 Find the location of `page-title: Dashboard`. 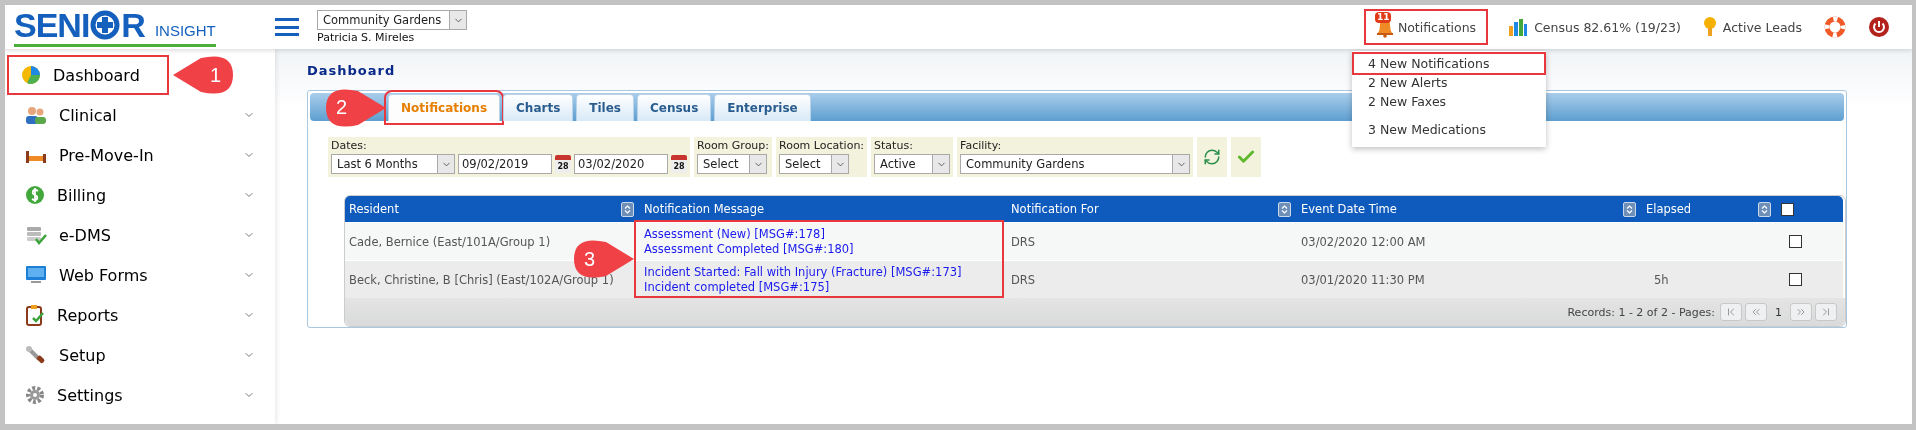

page-title: Dashboard is located at coordinates (351, 70).